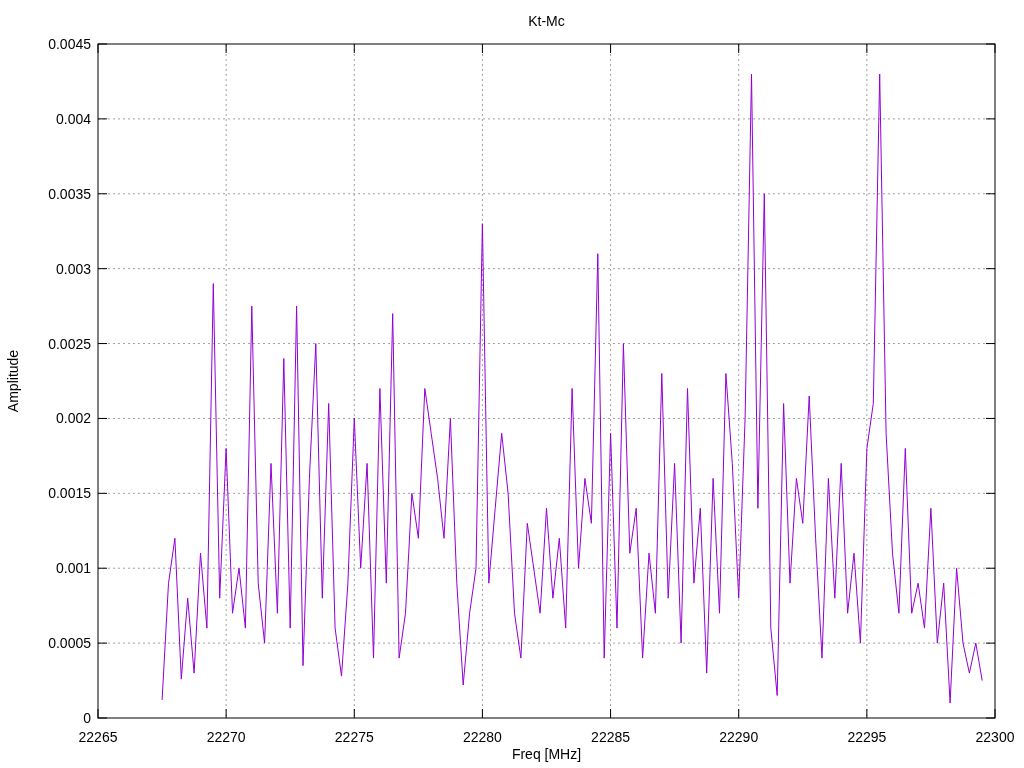  Describe the element at coordinates (354, 737) in the screenshot. I see `tick-label: 22275` at that location.